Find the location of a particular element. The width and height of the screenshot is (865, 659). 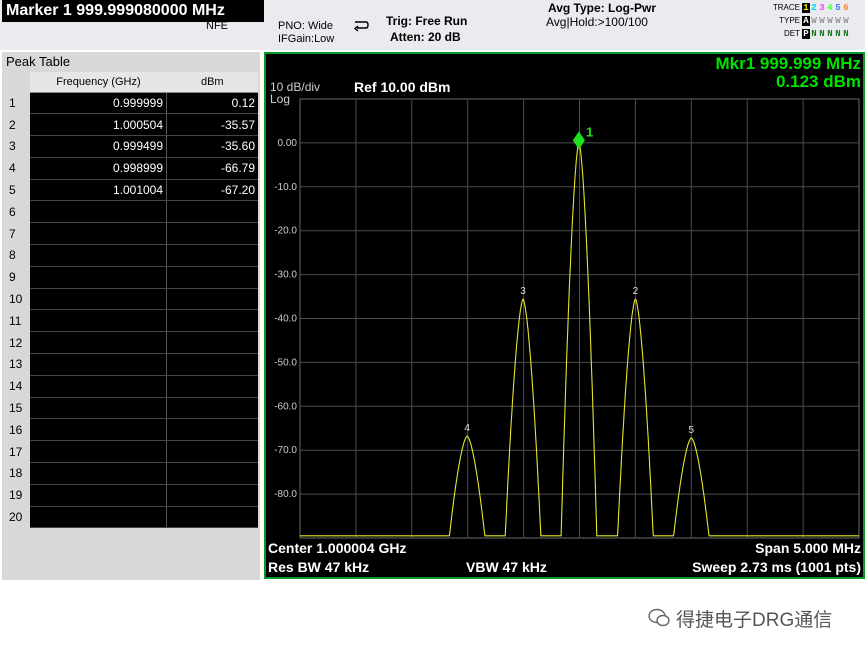

table-row: 19 is located at coordinates (132, 495).